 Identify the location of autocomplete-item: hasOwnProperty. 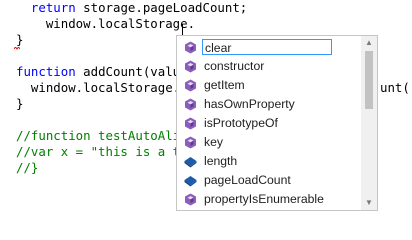
(268, 104).